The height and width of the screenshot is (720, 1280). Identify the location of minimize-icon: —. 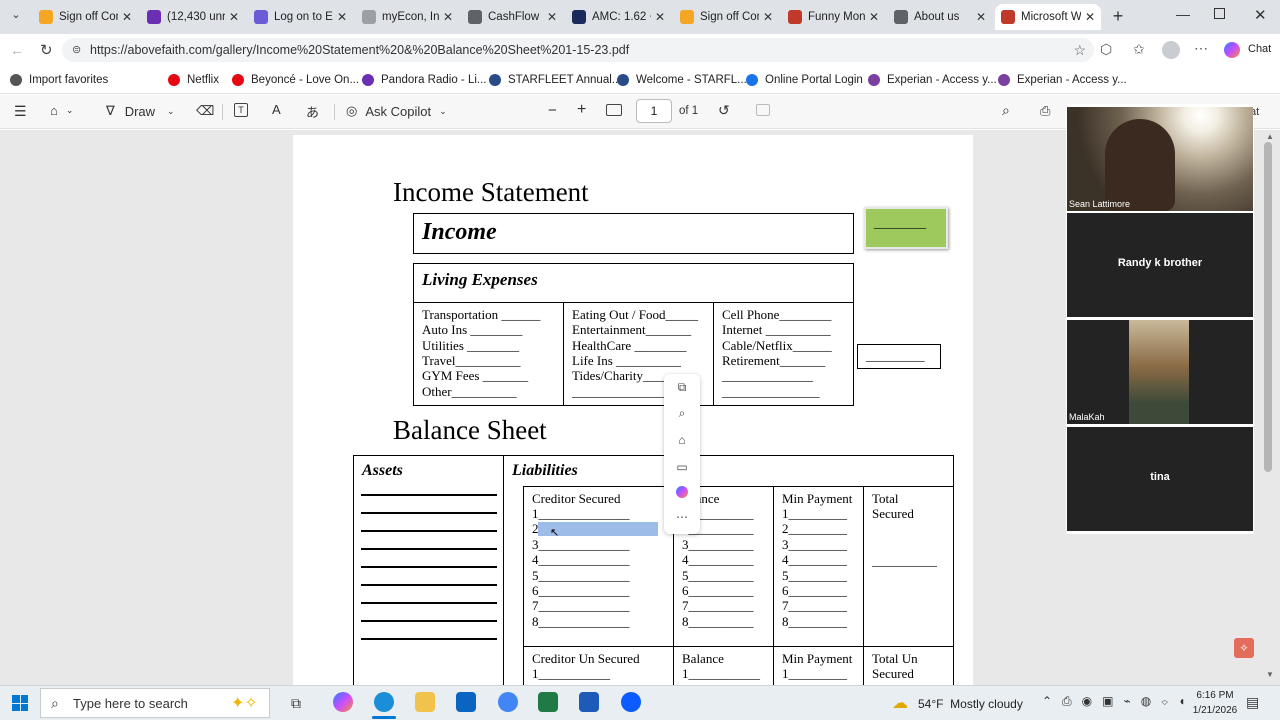
(1183, 14).